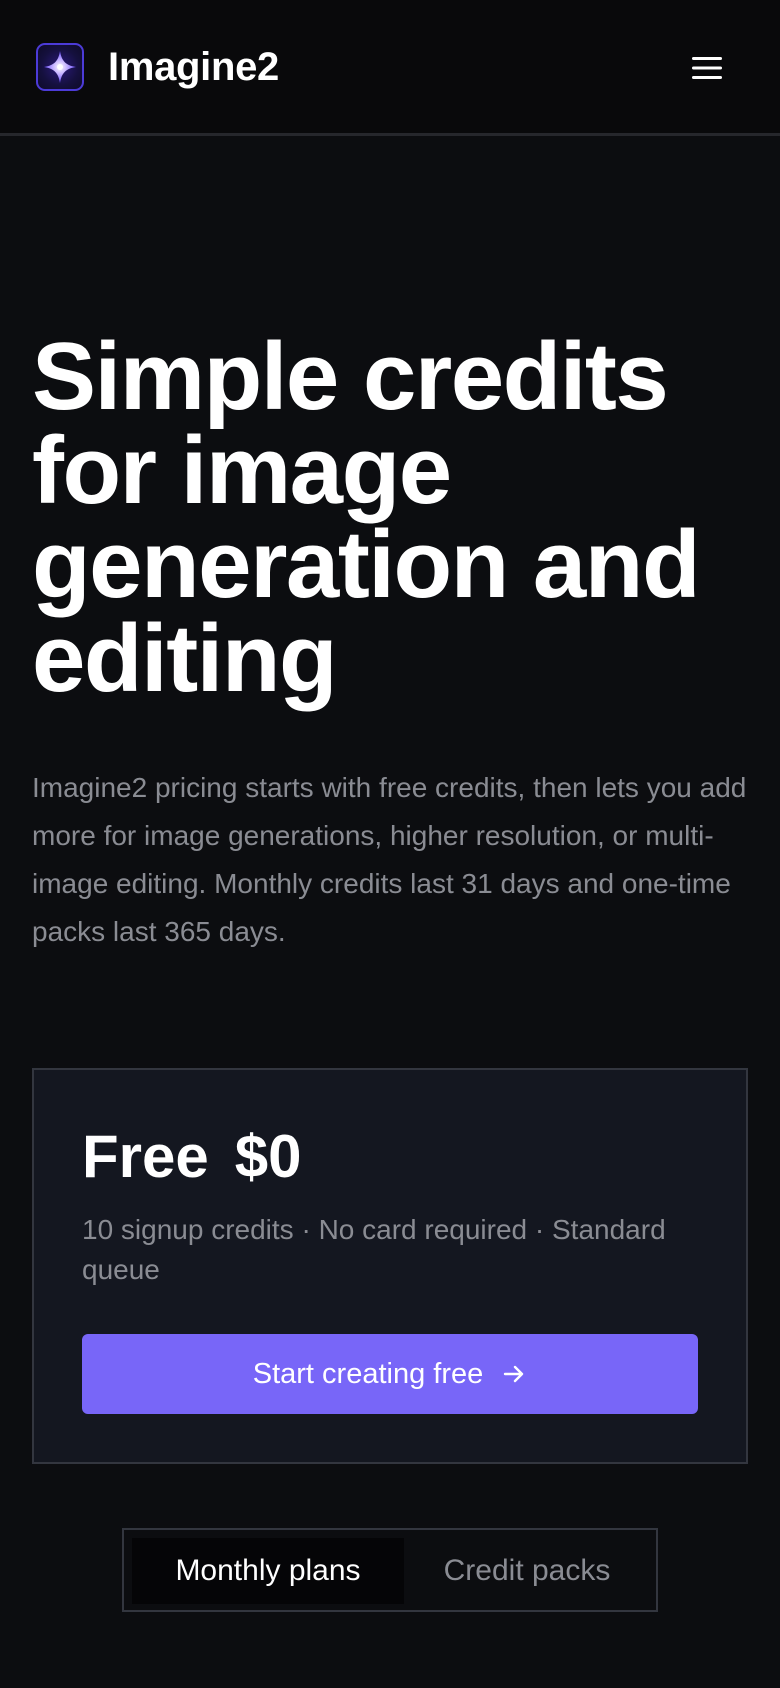  What do you see at coordinates (368, 1373) in the screenshot?
I see `cta-label: Start creating free` at bounding box center [368, 1373].